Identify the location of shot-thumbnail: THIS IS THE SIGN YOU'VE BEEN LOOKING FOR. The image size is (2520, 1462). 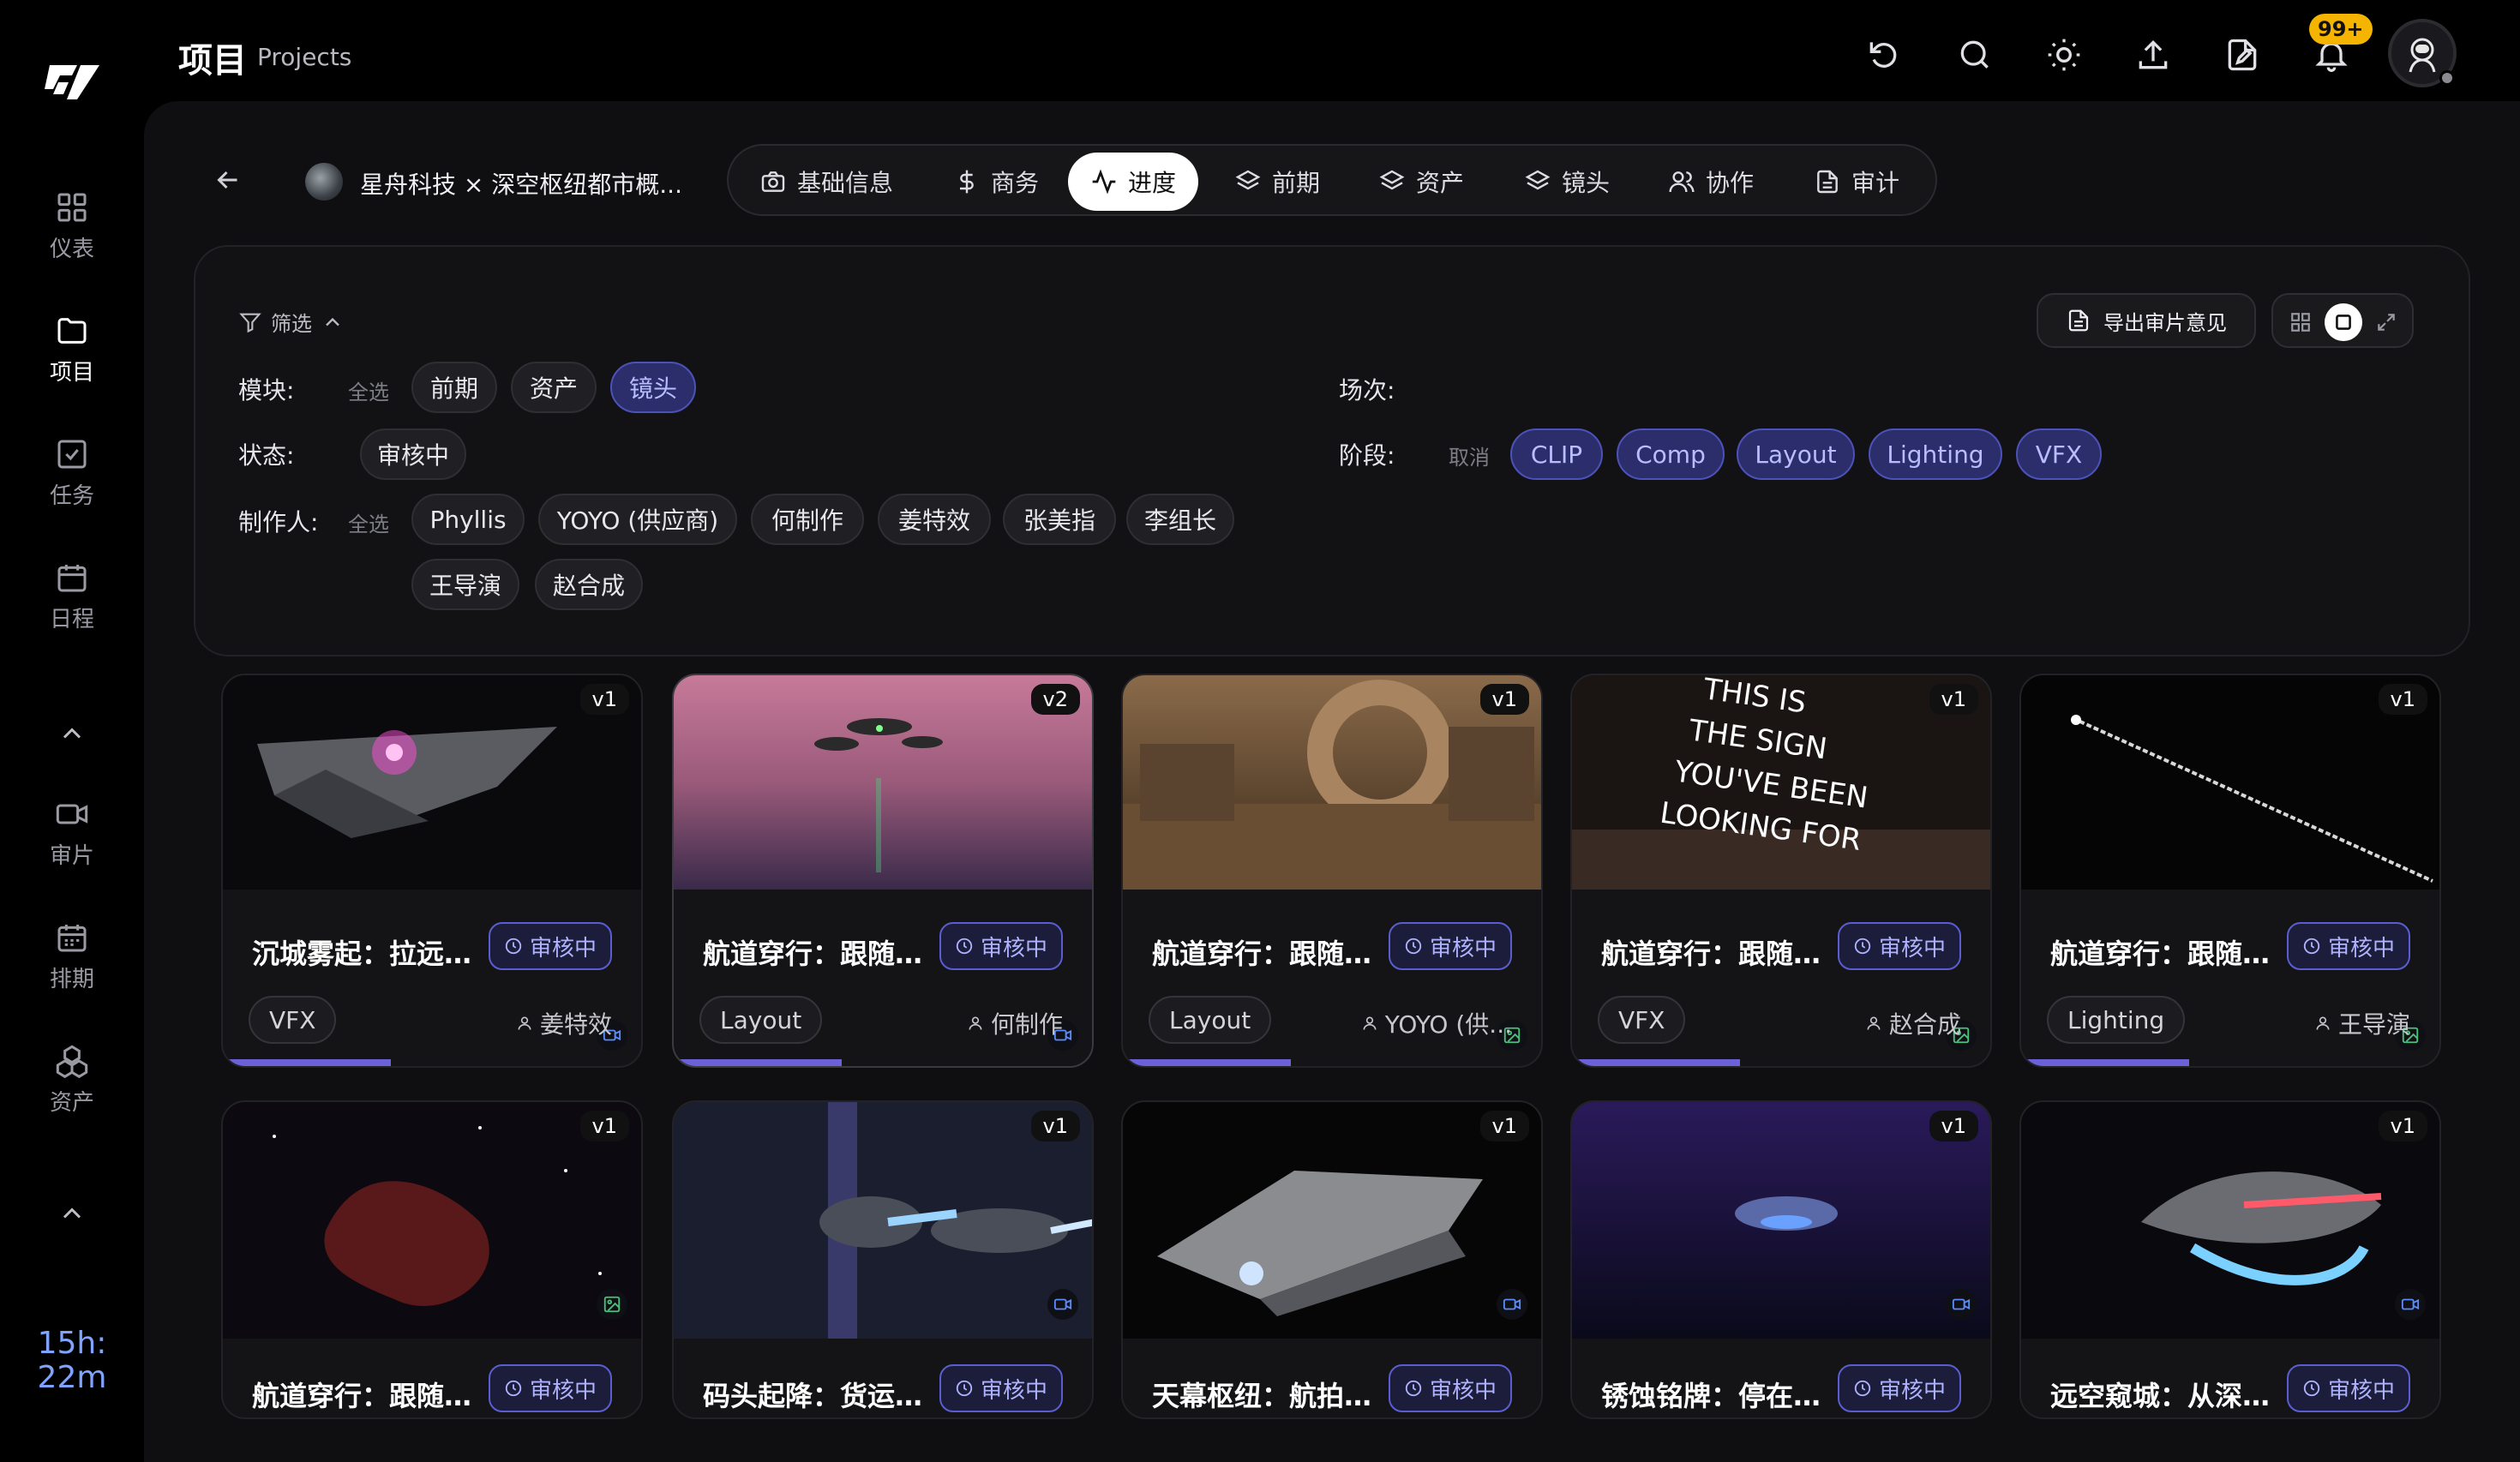
(1781, 782).